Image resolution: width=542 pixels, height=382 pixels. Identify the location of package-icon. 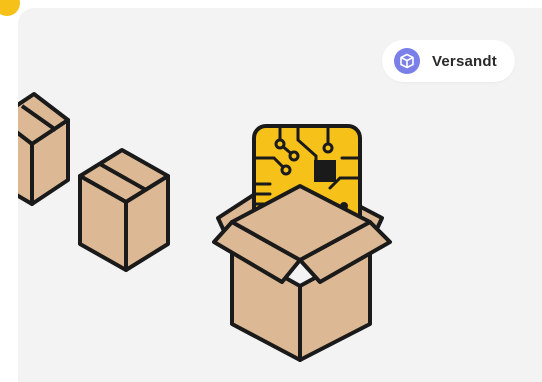
(407, 61).